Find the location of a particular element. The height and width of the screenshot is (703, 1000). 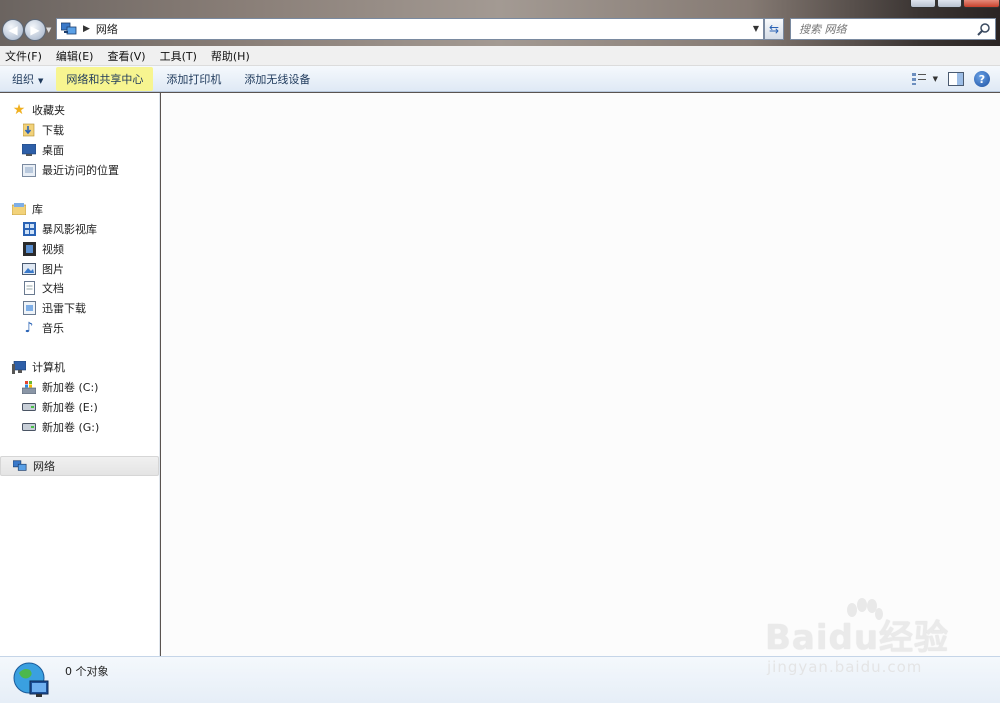

sidebar-item-label: 新加卷 (G:) is located at coordinates (71, 427).